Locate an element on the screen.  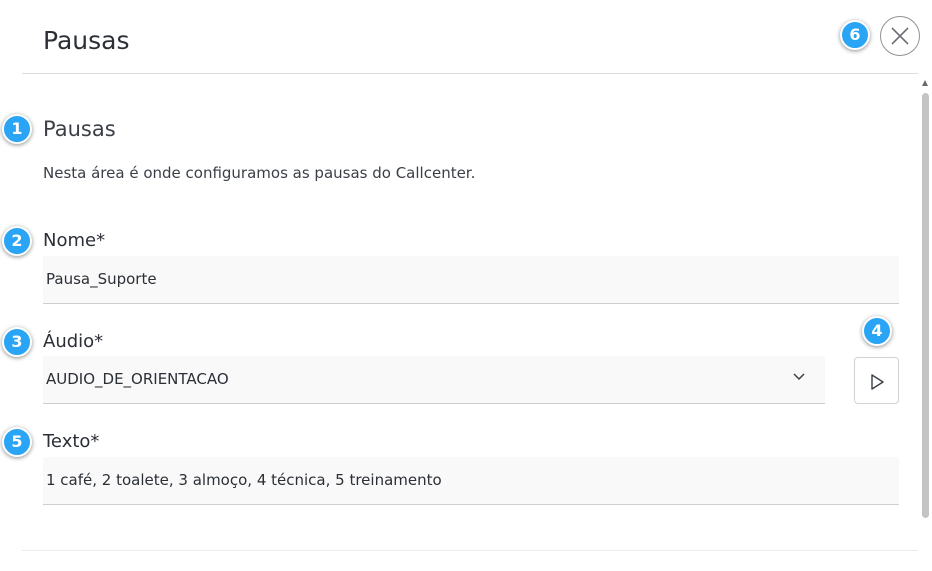
callout-badge: 4 is located at coordinates (877, 331).